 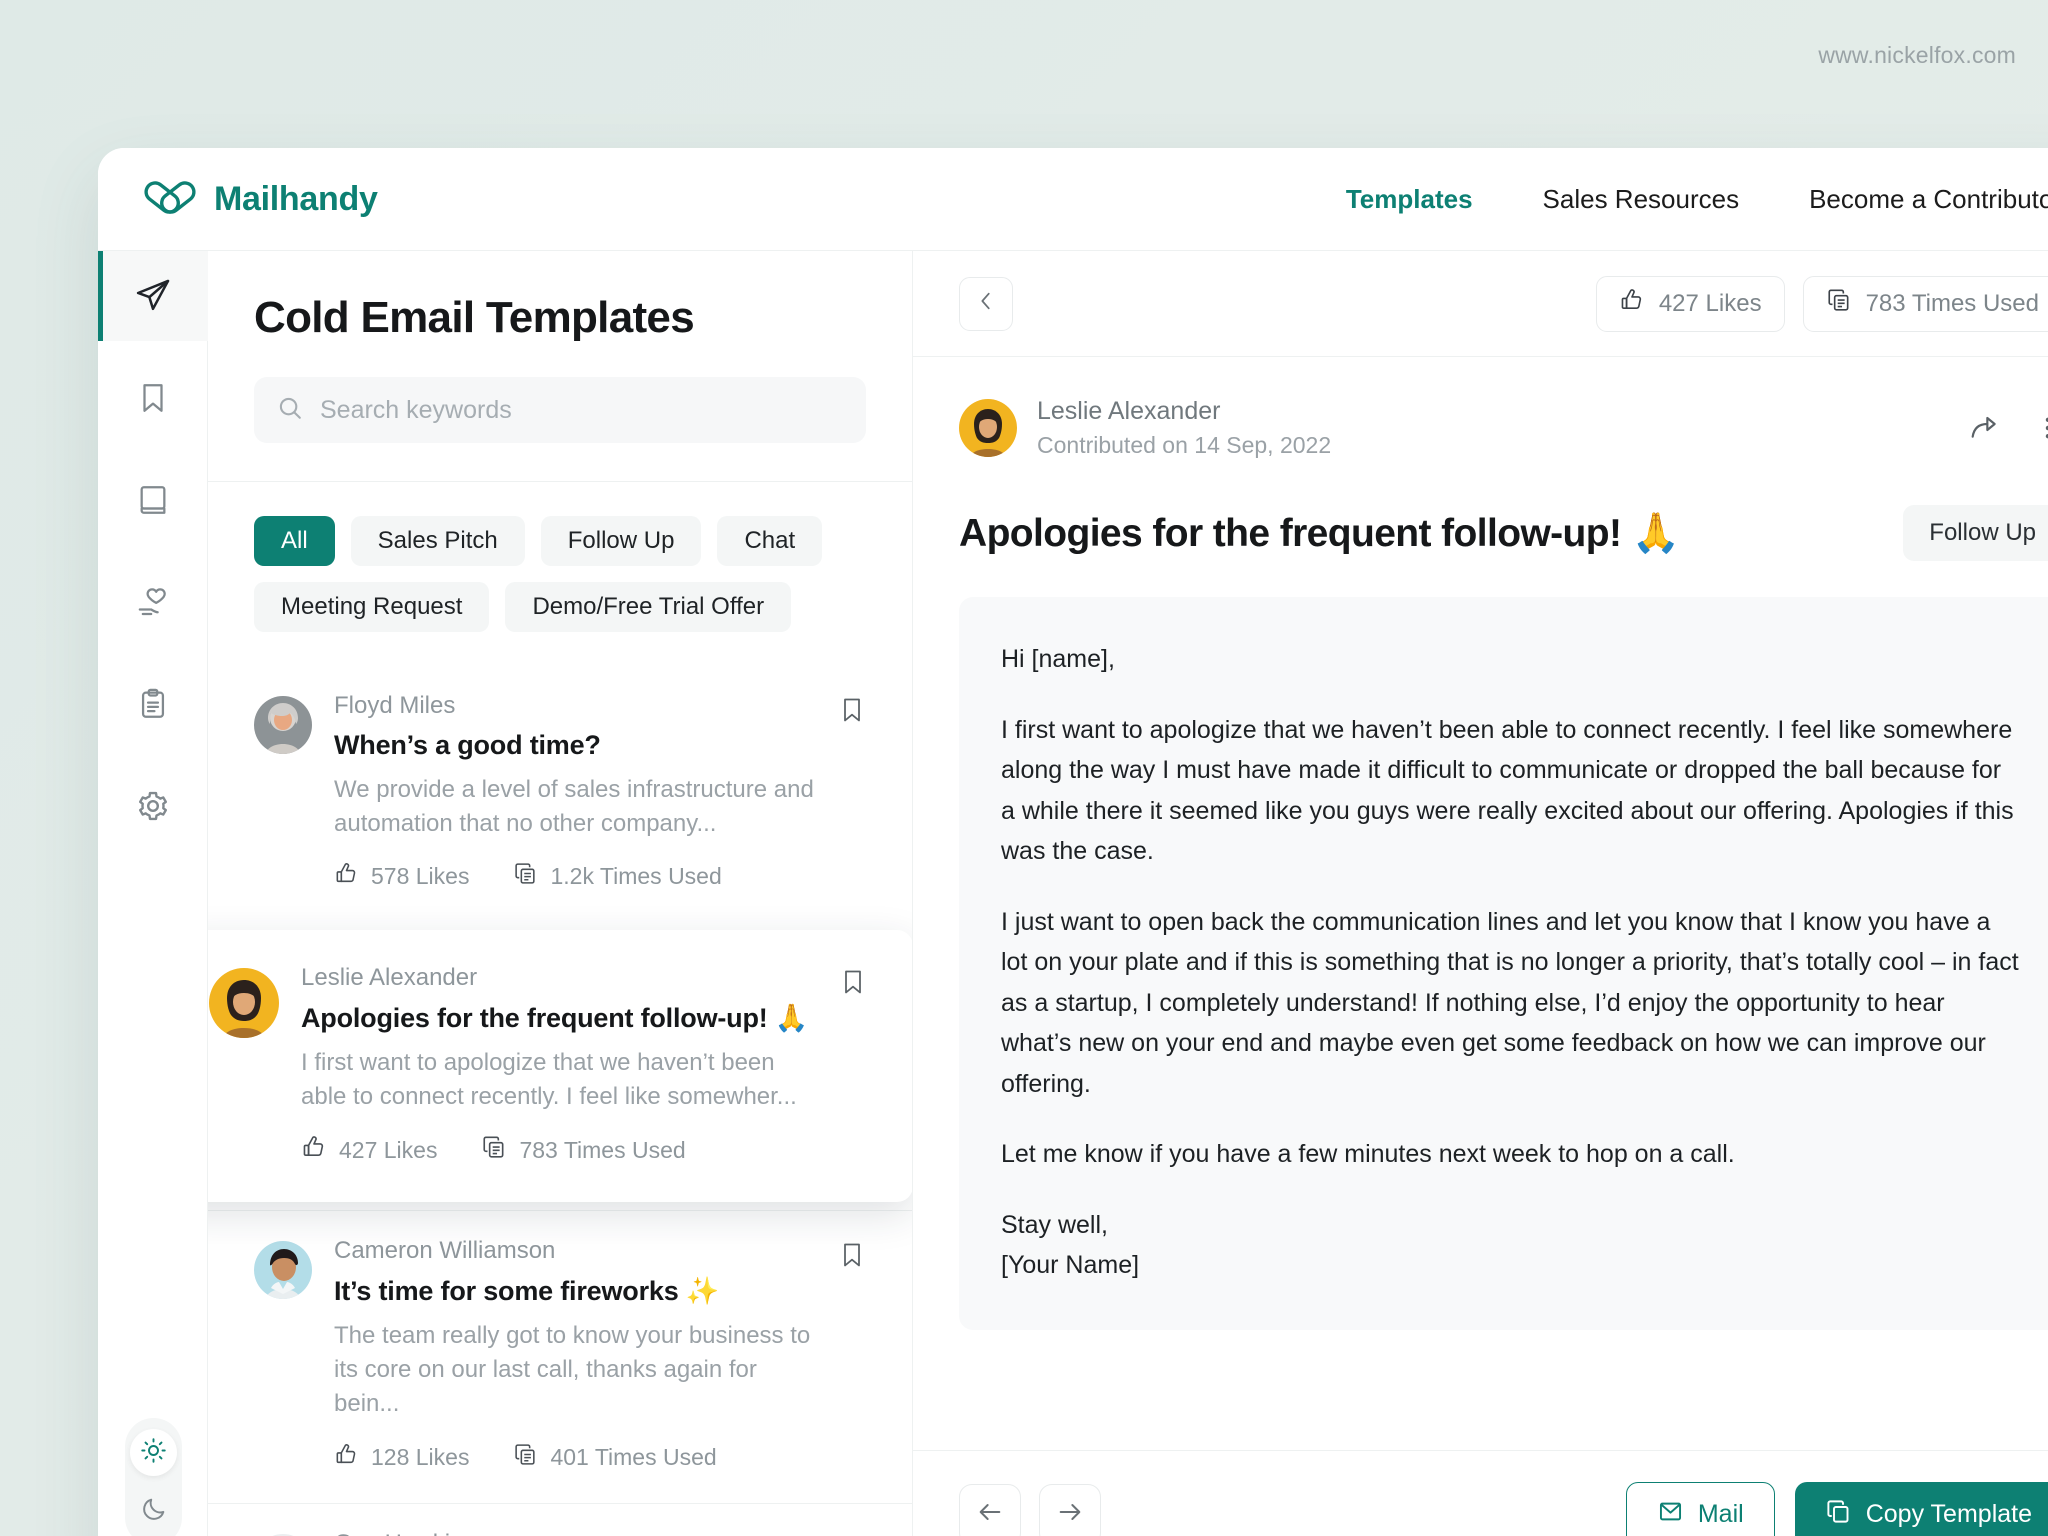 What do you see at coordinates (1911, 199) in the screenshot?
I see `nav-link-become-a-contributor: Become a Contributor` at bounding box center [1911, 199].